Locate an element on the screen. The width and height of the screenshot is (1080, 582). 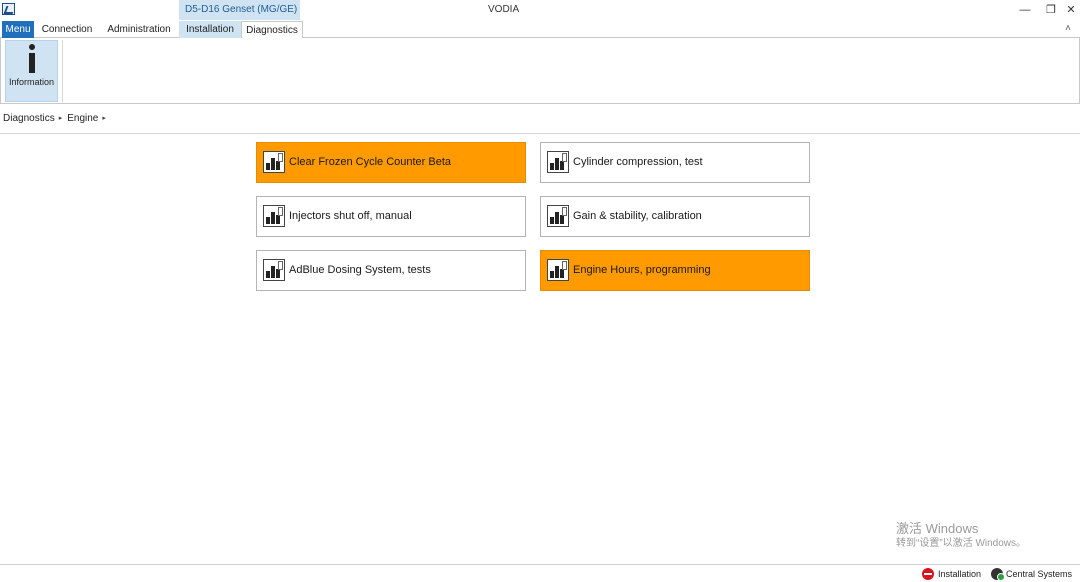
tile-label: Engine Hours, programming is located at coordinates (642, 270).